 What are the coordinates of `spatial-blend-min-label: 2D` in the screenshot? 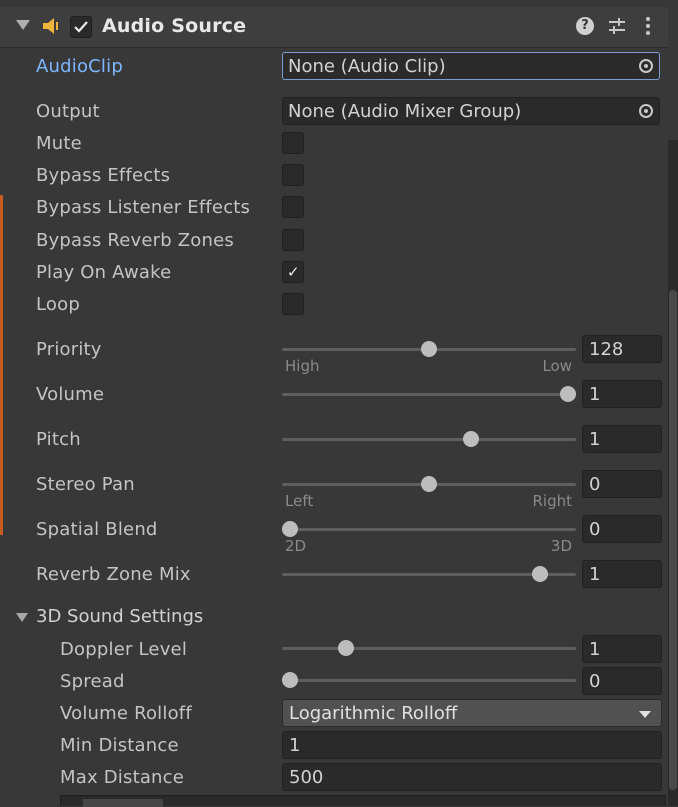 It's located at (296, 546).